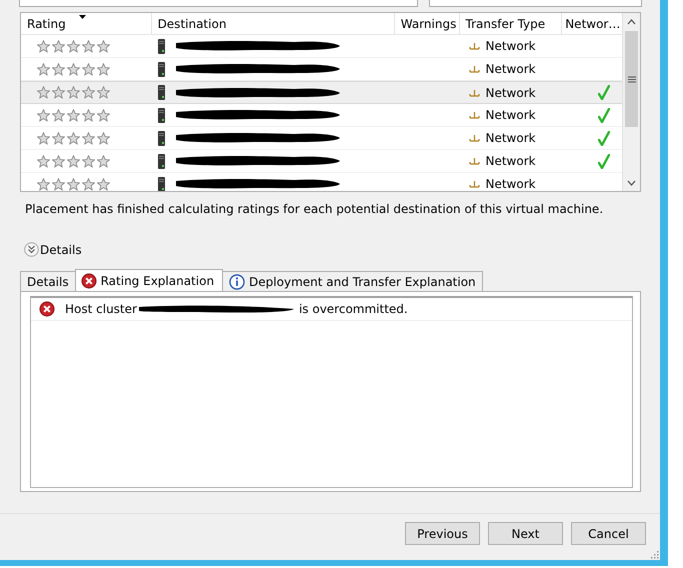 This screenshot has width=683, height=568. Describe the element at coordinates (511, 23) in the screenshot. I see `column-header: Transfer Type` at that location.